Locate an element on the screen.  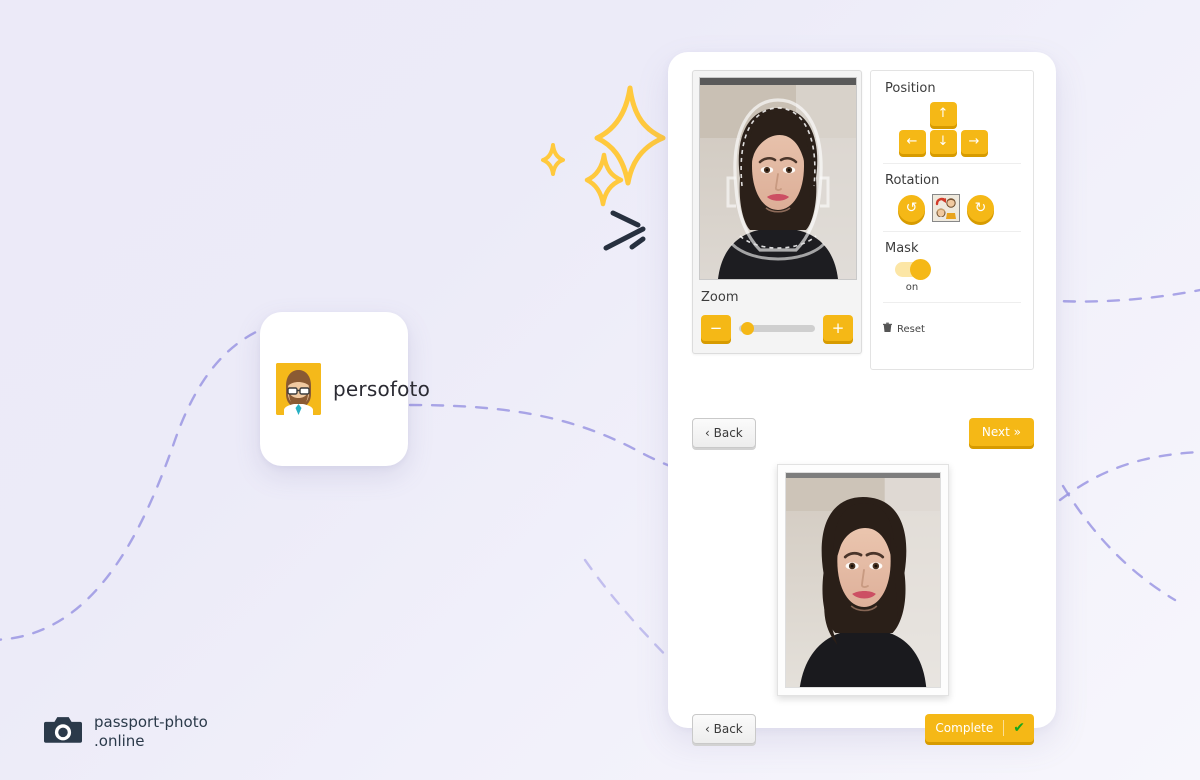
mask-section: Mask on is located at coordinates (952, 272).